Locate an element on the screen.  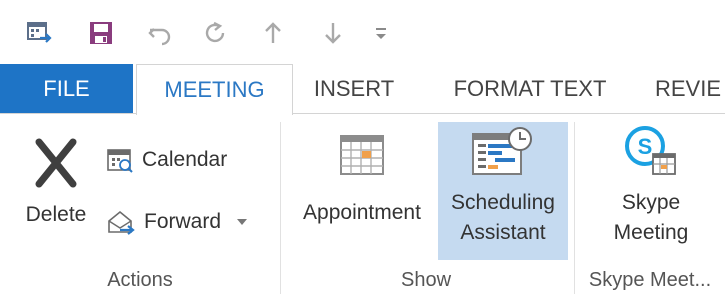
calendar-icon is located at coordinates (120, 161).